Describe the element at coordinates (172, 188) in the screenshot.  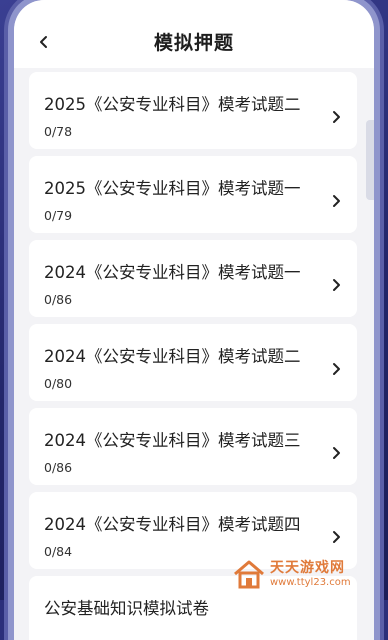
I see `exam-title: 2025《公安专业科目》模考试题一` at that location.